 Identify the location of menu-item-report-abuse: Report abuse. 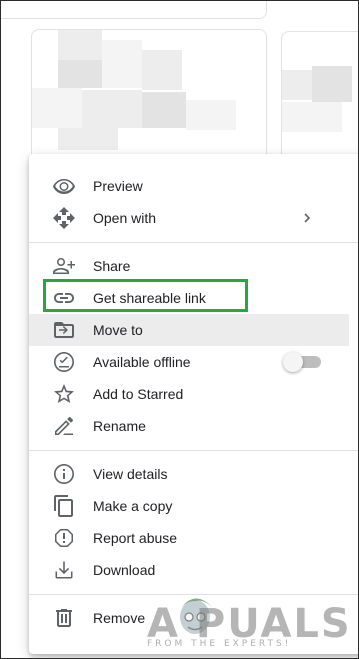
(189, 538).